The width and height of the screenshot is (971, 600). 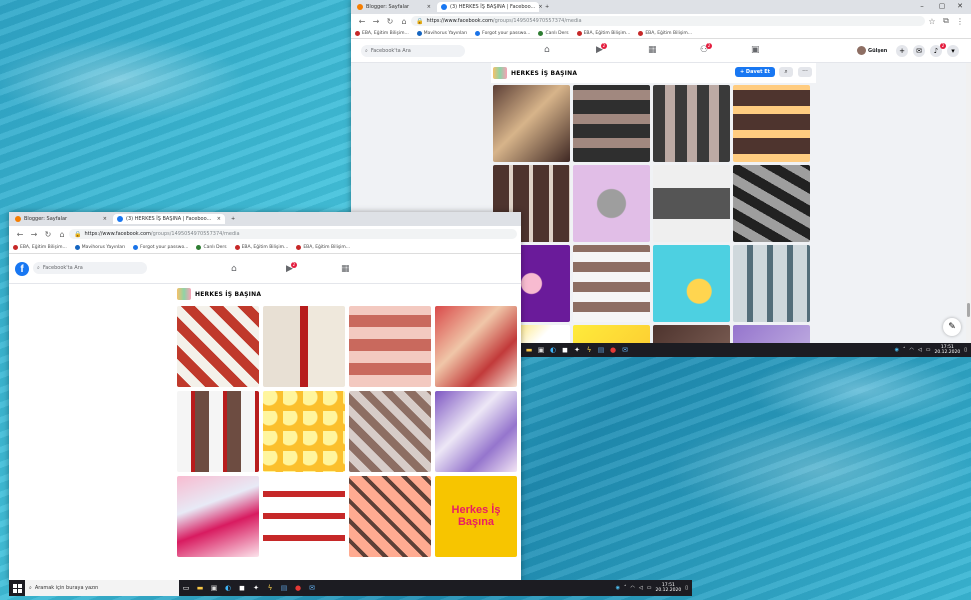 What do you see at coordinates (932, 21) in the screenshot?
I see `star-icon: ☆` at bounding box center [932, 21].